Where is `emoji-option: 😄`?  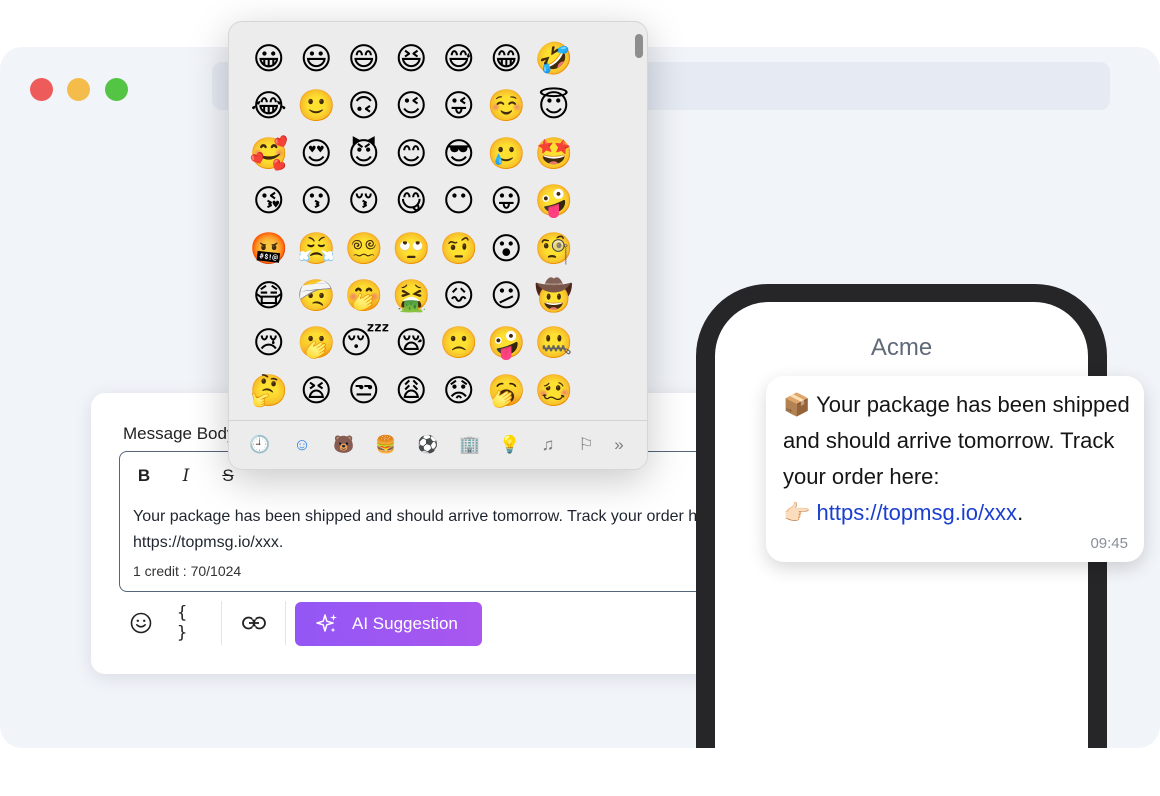 emoji-option: 😄 is located at coordinates (364, 58).